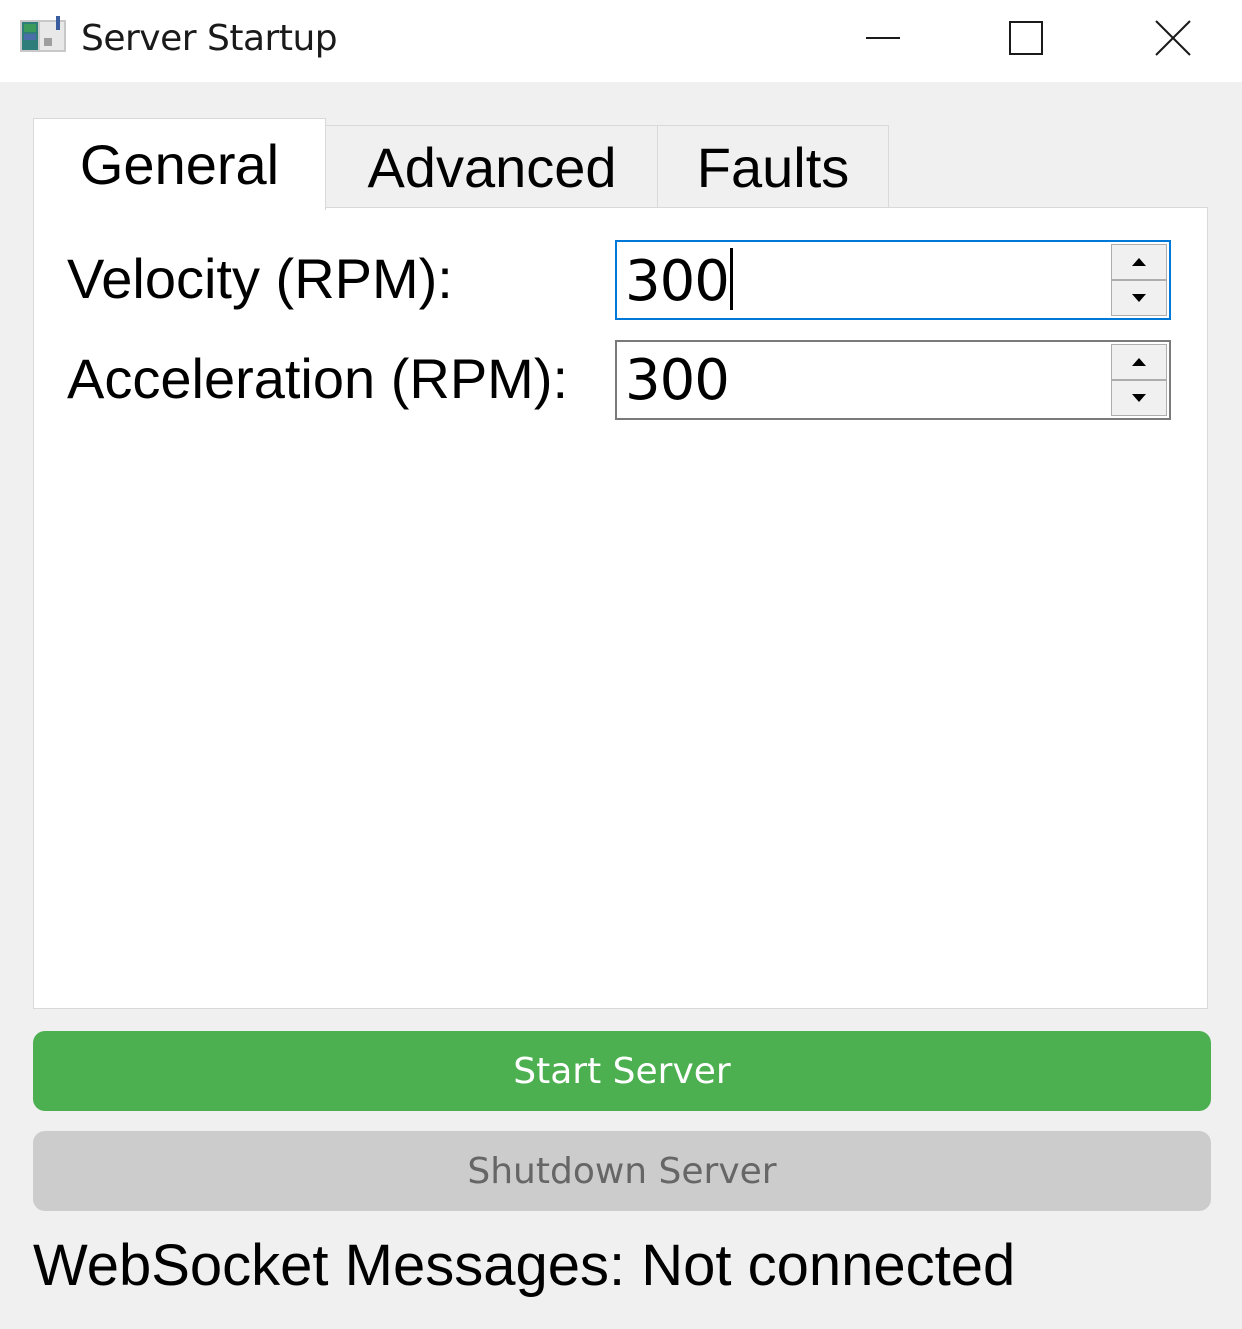 The height and width of the screenshot is (1329, 1242). I want to click on title-bar: Server Startup, so click(621, 41).